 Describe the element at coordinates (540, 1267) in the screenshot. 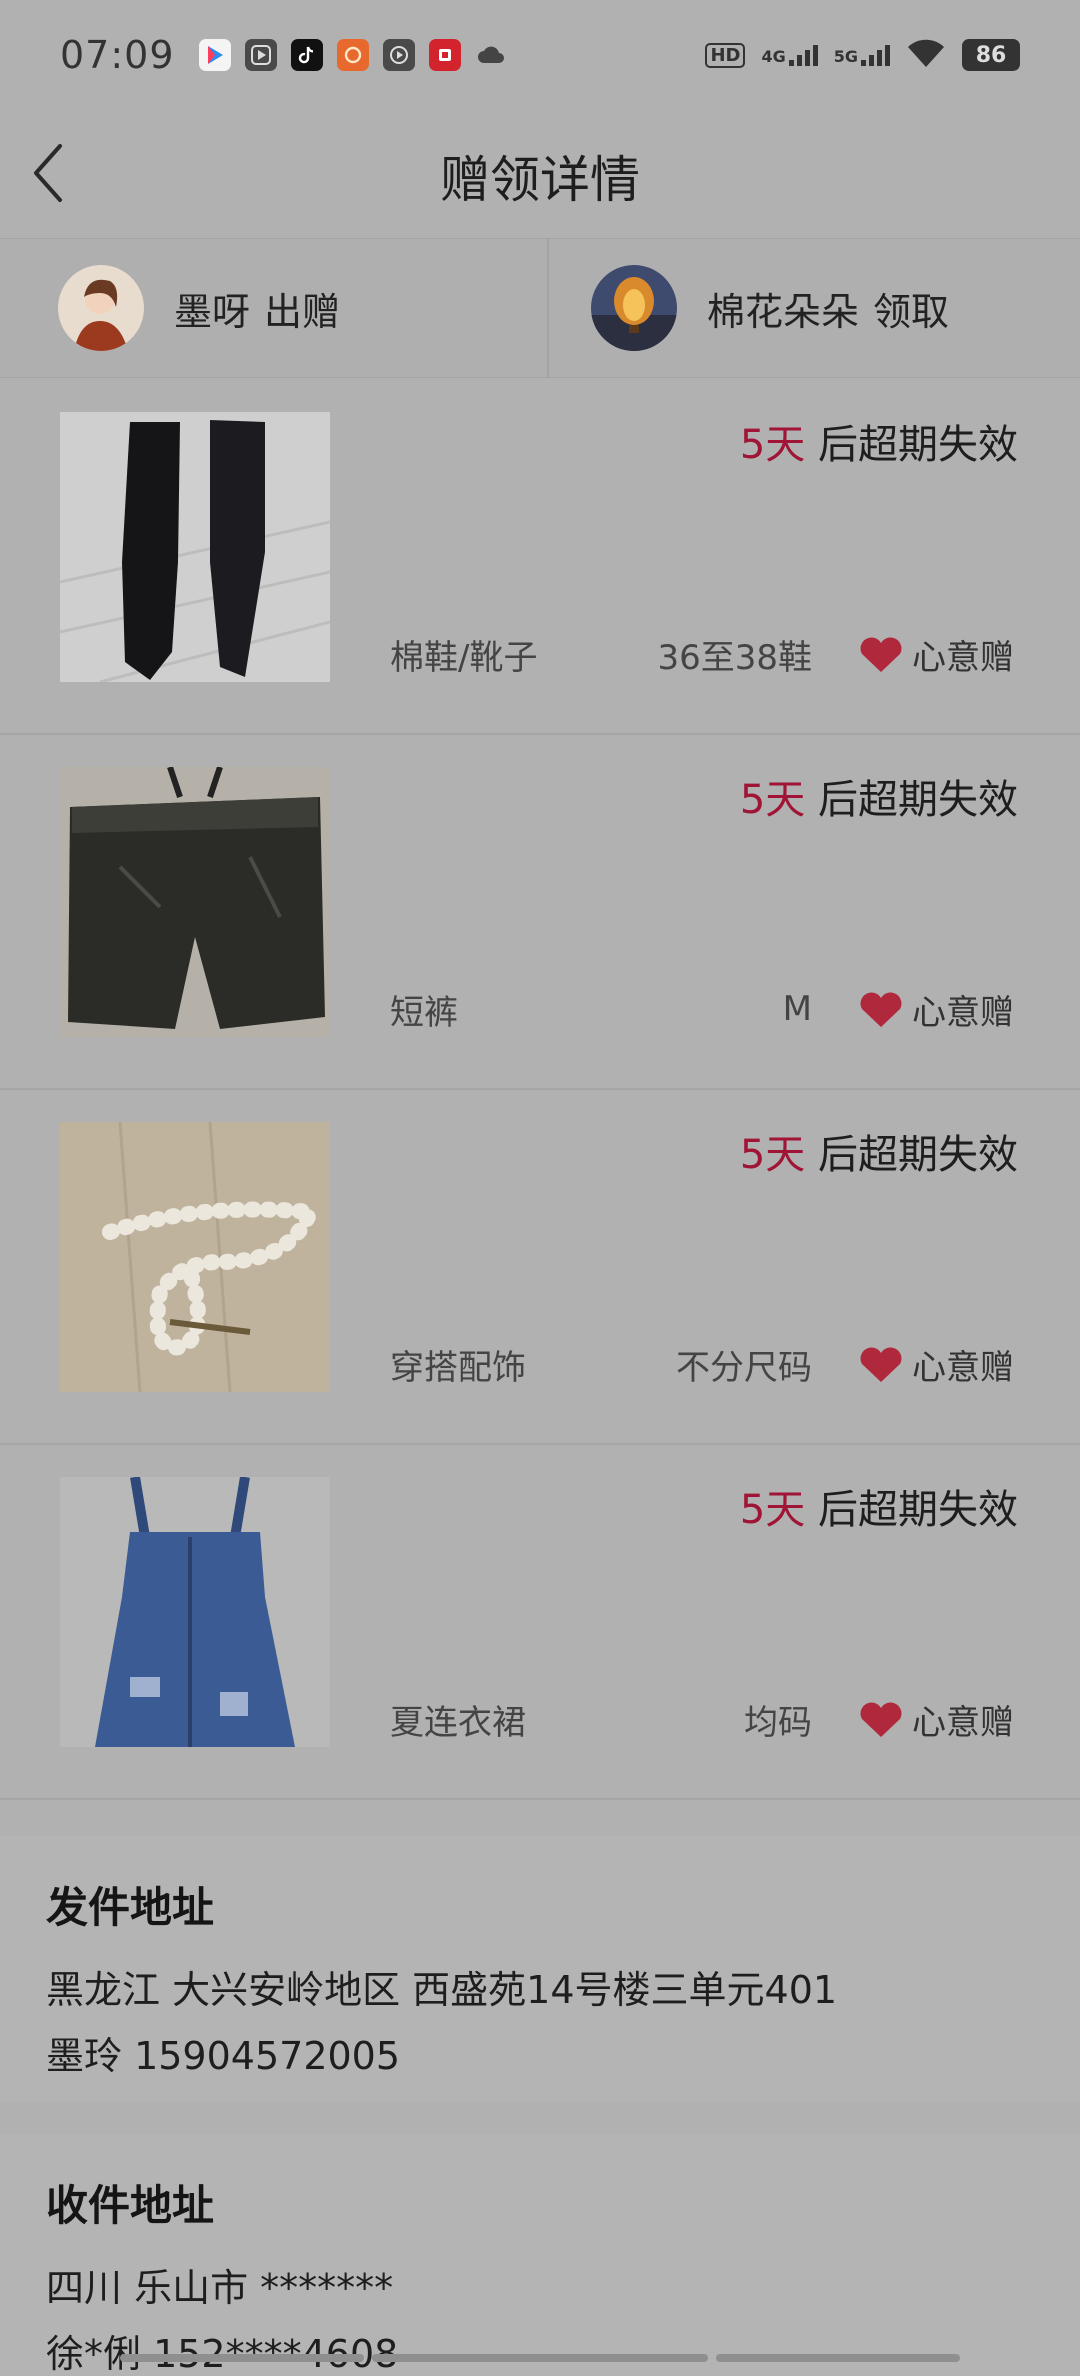

I see `list-item: 5天 后超期失效 穿搭配饰 不分尺码 心意赠` at that location.